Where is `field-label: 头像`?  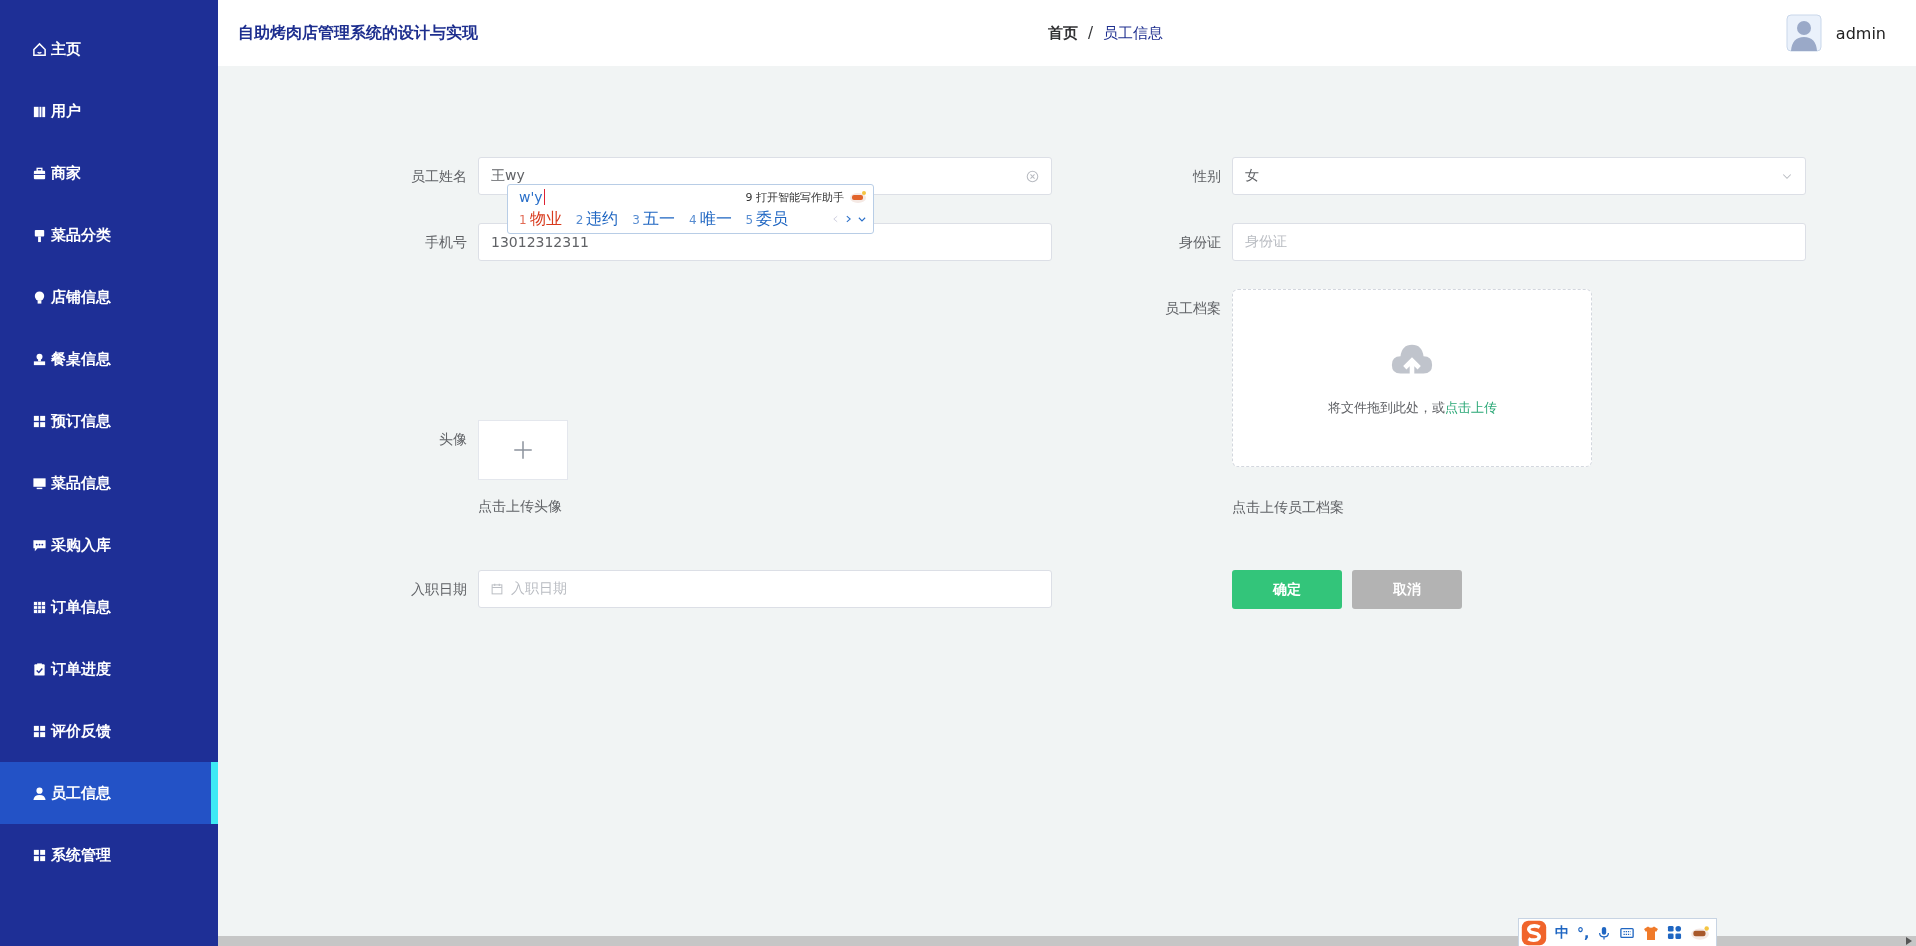
field-label: 头像 is located at coordinates (453, 439).